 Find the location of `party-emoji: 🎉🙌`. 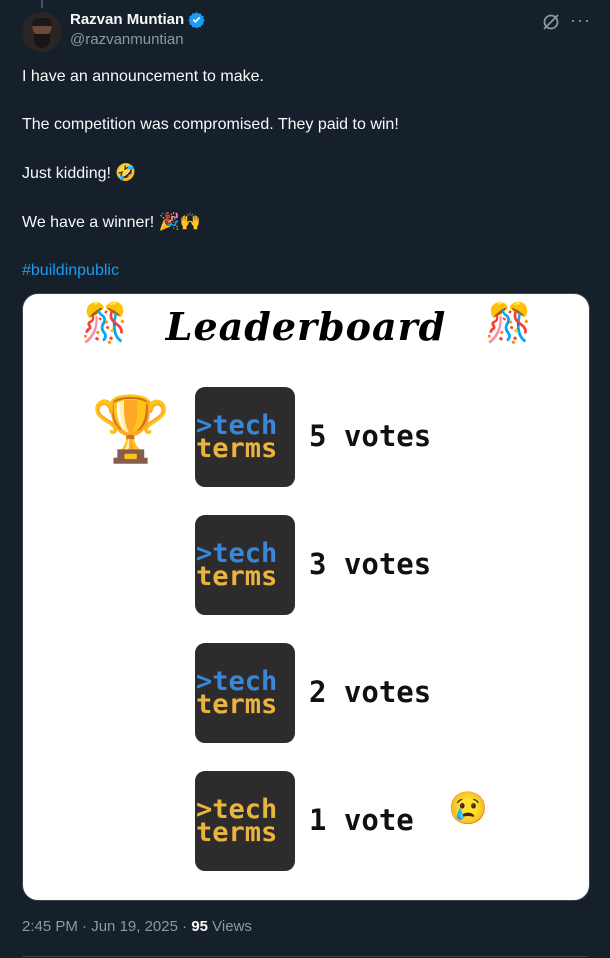

party-emoji: 🎉🙌 is located at coordinates (180, 221).